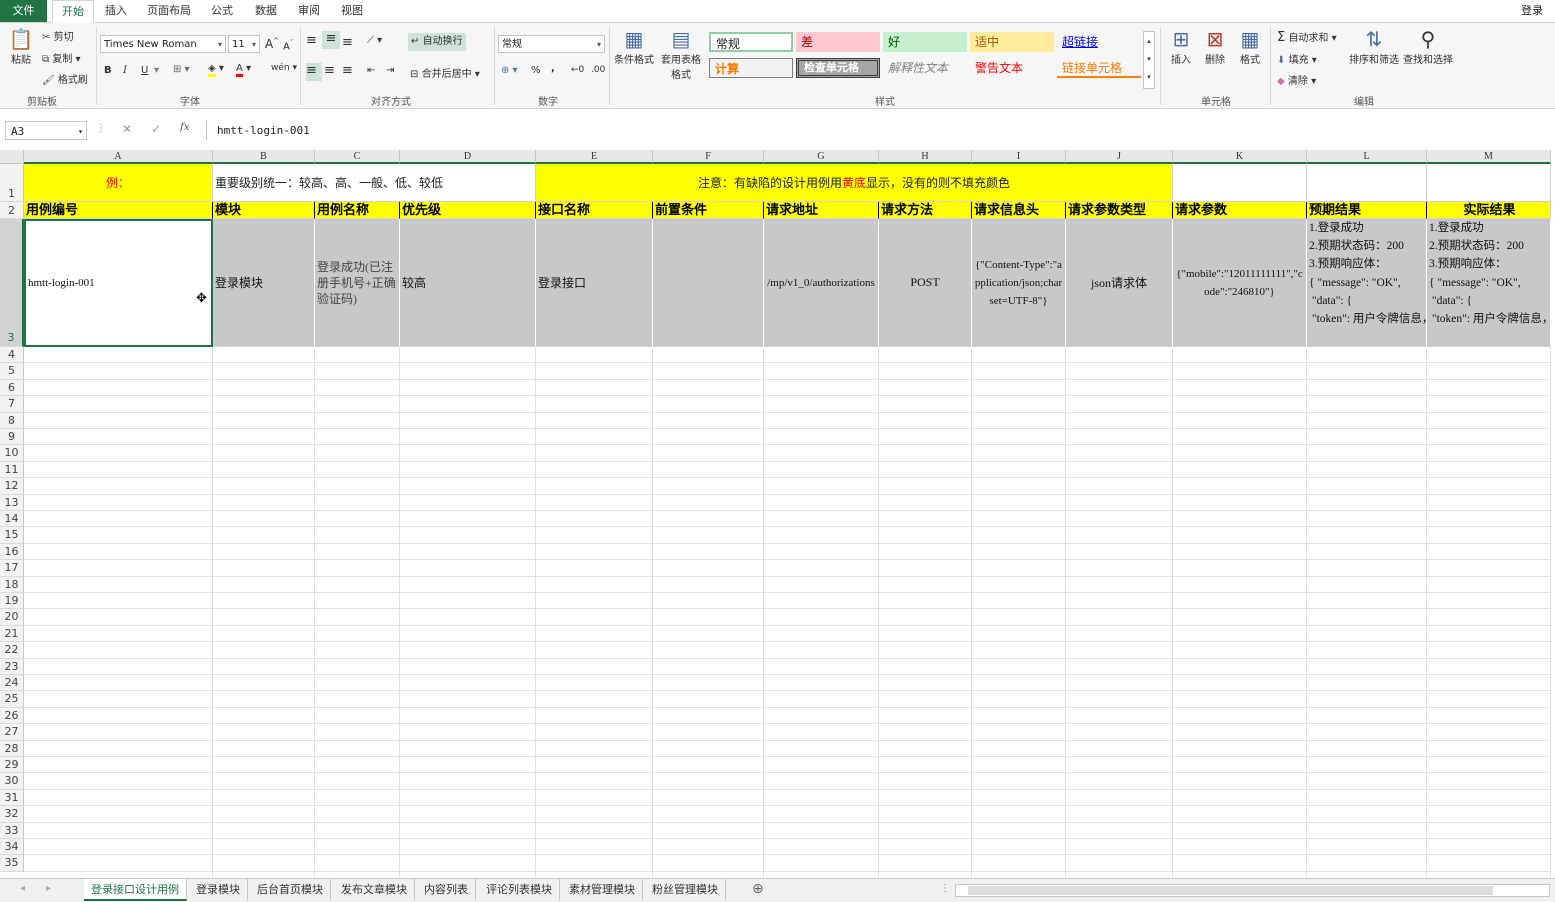 This screenshot has width=1555, height=902. I want to click on row-header: 26, so click(12, 716).